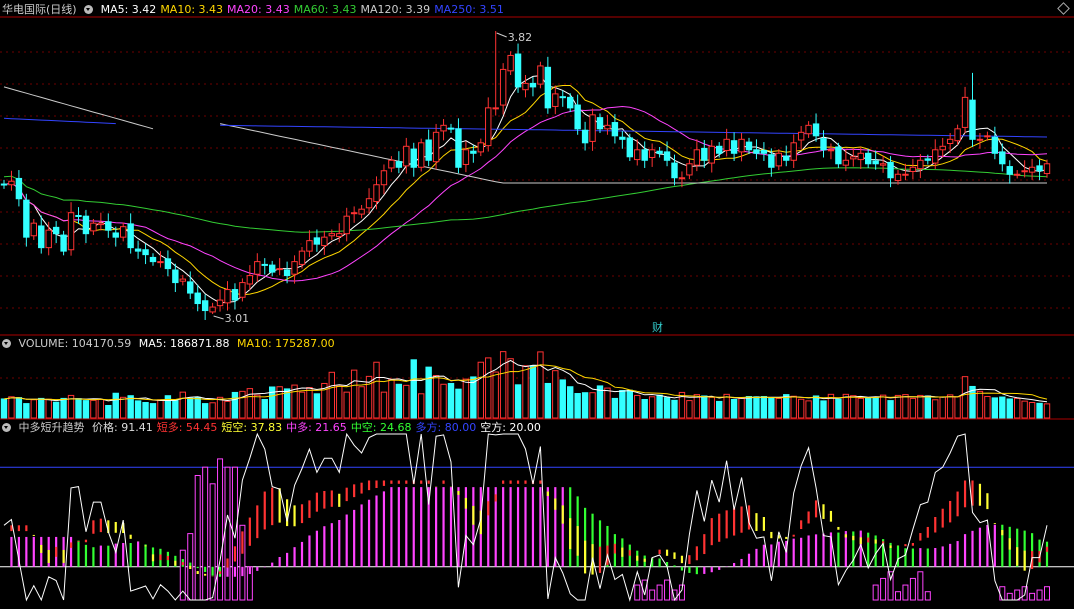 The width and height of the screenshot is (1074, 609). Describe the element at coordinates (122, 427) in the screenshot. I see `indicator-legend-item: 价格: 91.41` at that location.